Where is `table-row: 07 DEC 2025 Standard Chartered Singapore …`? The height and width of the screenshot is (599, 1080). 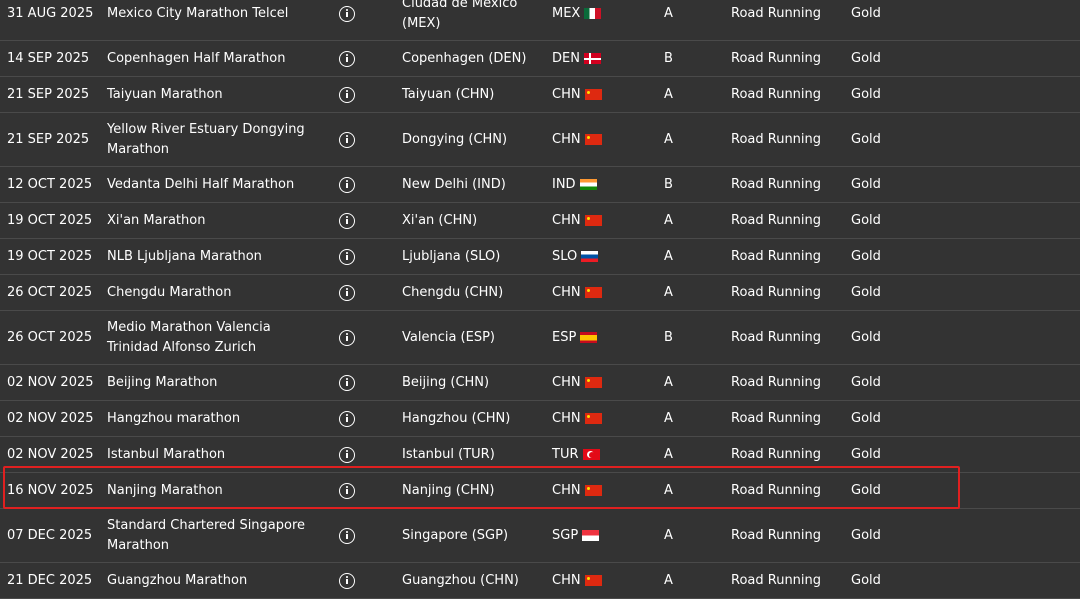 table-row: 07 DEC 2025 Standard Chartered Singapore … is located at coordinates (540, 536).